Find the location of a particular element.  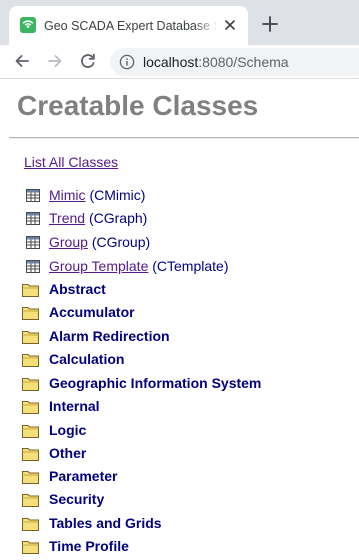

class-entry: Group Template (CTemplate) is located at coordinates (139, 266).